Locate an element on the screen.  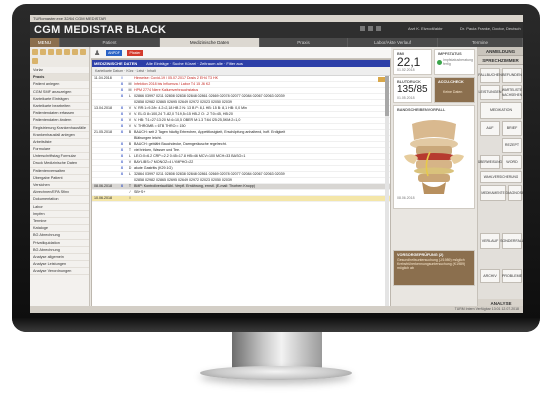
sidebar-item: Analyse Leistungen is located at coordinates (59, 265).